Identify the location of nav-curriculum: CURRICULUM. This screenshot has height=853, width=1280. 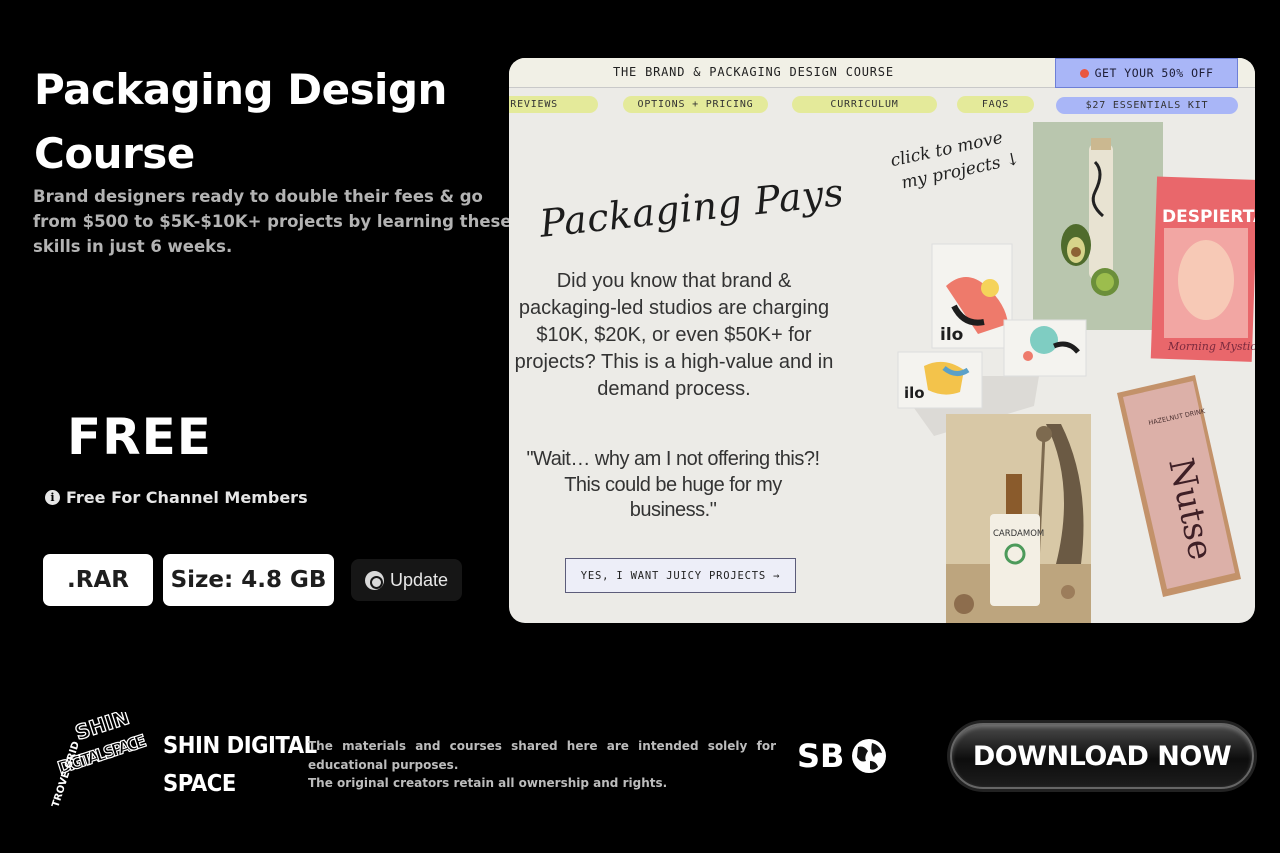
(864, 104).